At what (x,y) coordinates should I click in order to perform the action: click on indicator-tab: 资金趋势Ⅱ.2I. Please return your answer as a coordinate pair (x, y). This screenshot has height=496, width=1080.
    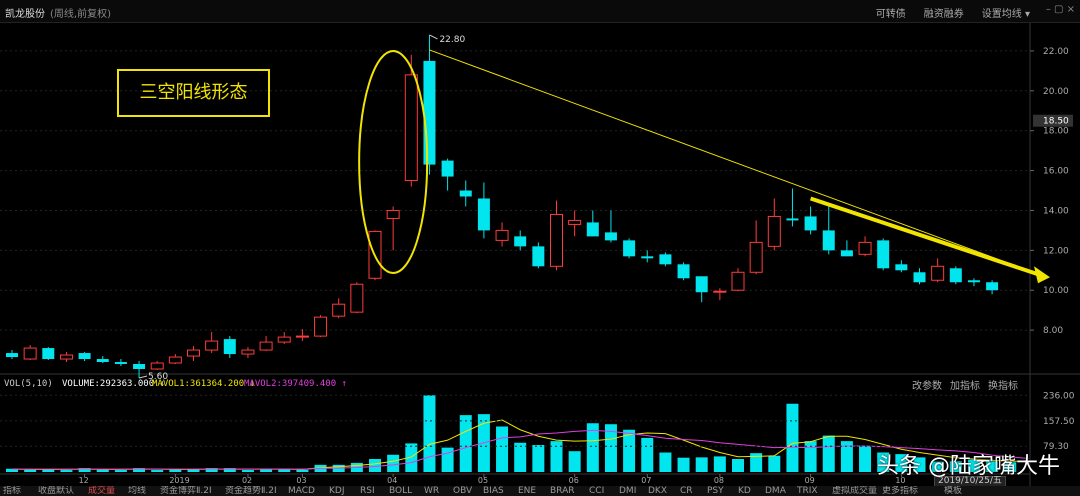
    Looking at the image, I should click on (251, 491).